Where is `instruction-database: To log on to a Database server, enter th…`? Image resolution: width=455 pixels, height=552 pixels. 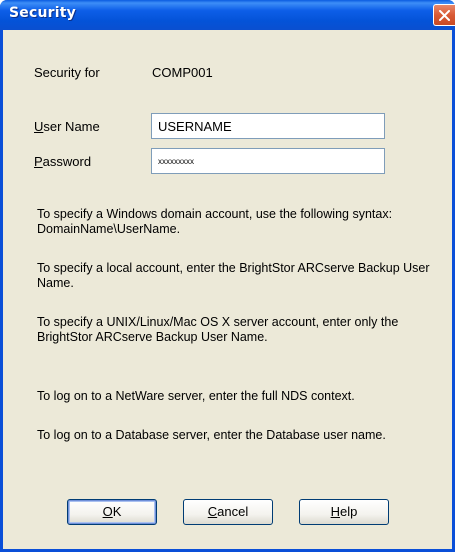
instruction-database: To log on to a Database server, enter th… is located at coordinates (211, 435).